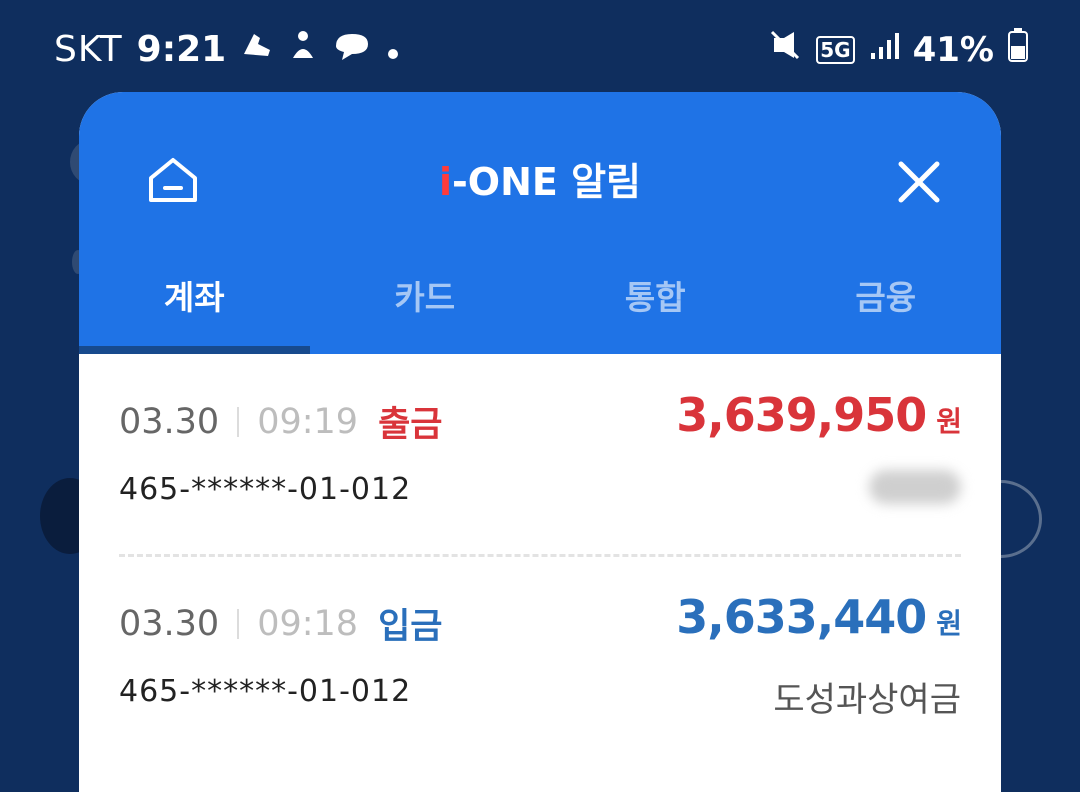 This screenshot has width=1080, height=792. I want to click on carrier-label: SKT, so click(88, 49).